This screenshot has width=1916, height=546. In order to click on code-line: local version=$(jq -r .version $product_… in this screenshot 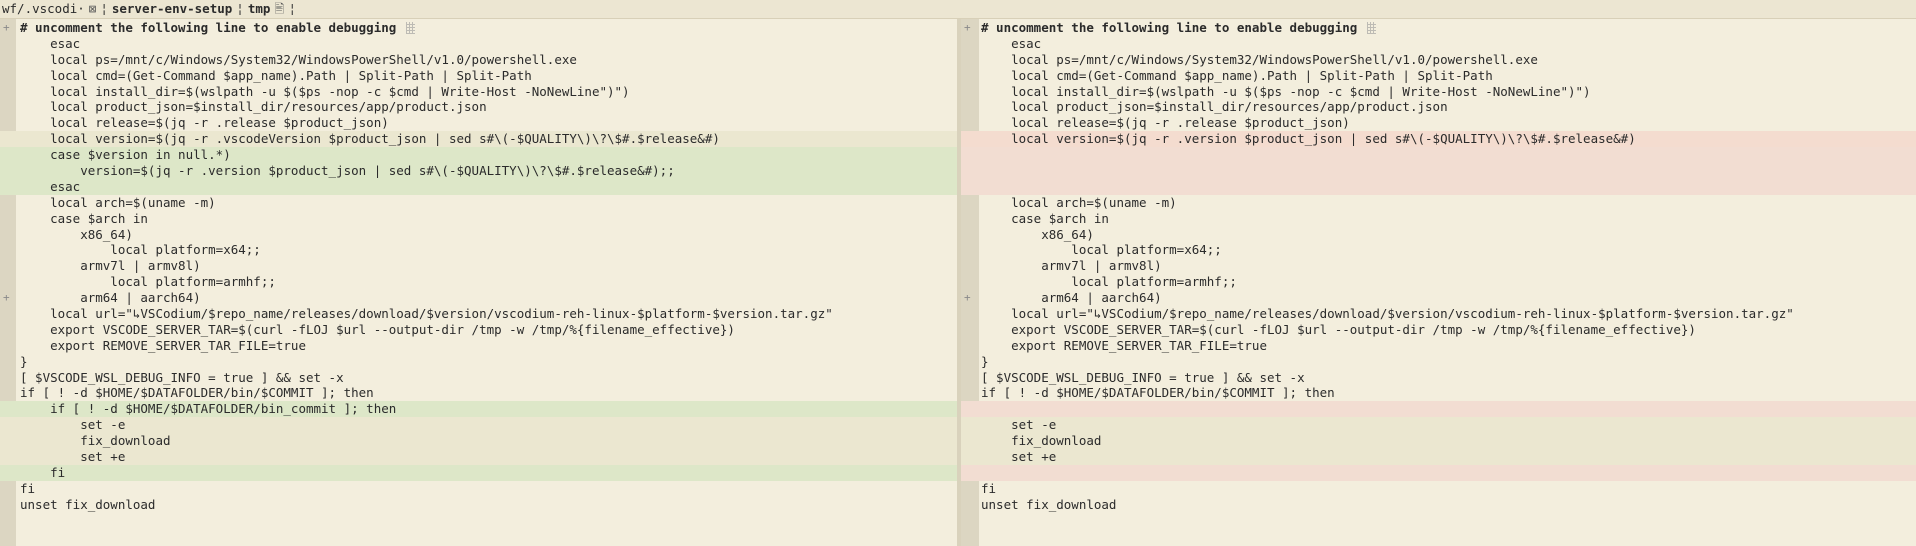, I will do `click(1438, 139)`.